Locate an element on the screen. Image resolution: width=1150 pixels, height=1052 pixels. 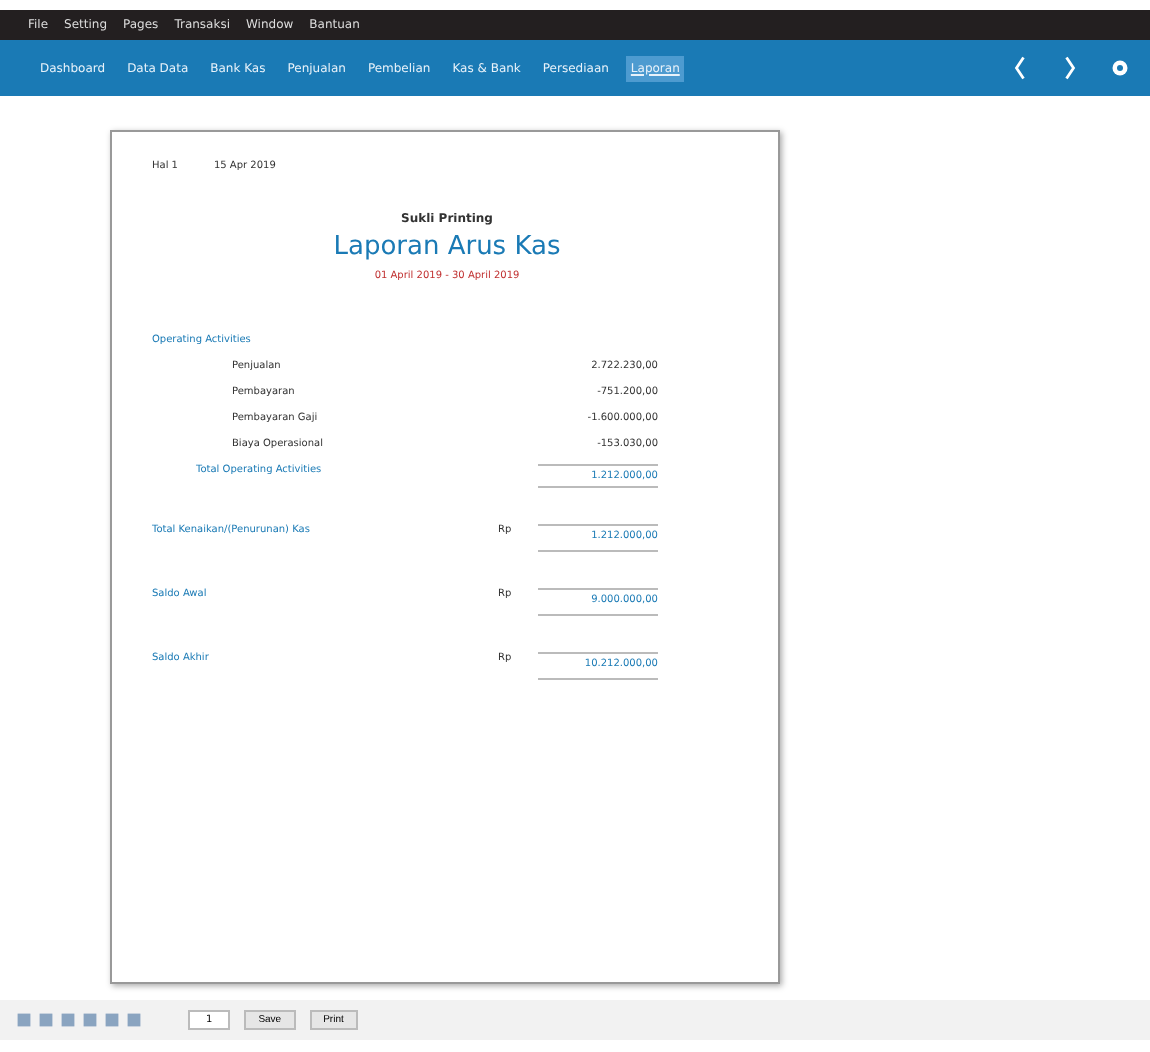
back-icon is located at coordinates (1020, 68).